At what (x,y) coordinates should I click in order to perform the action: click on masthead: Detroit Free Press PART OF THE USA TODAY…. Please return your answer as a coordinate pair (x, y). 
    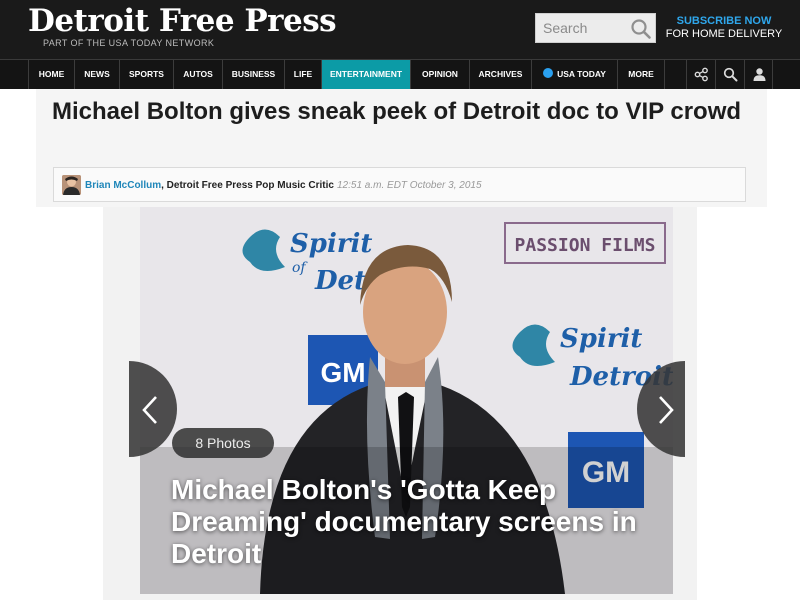
    Looking at the image, I should click on (400, 29).